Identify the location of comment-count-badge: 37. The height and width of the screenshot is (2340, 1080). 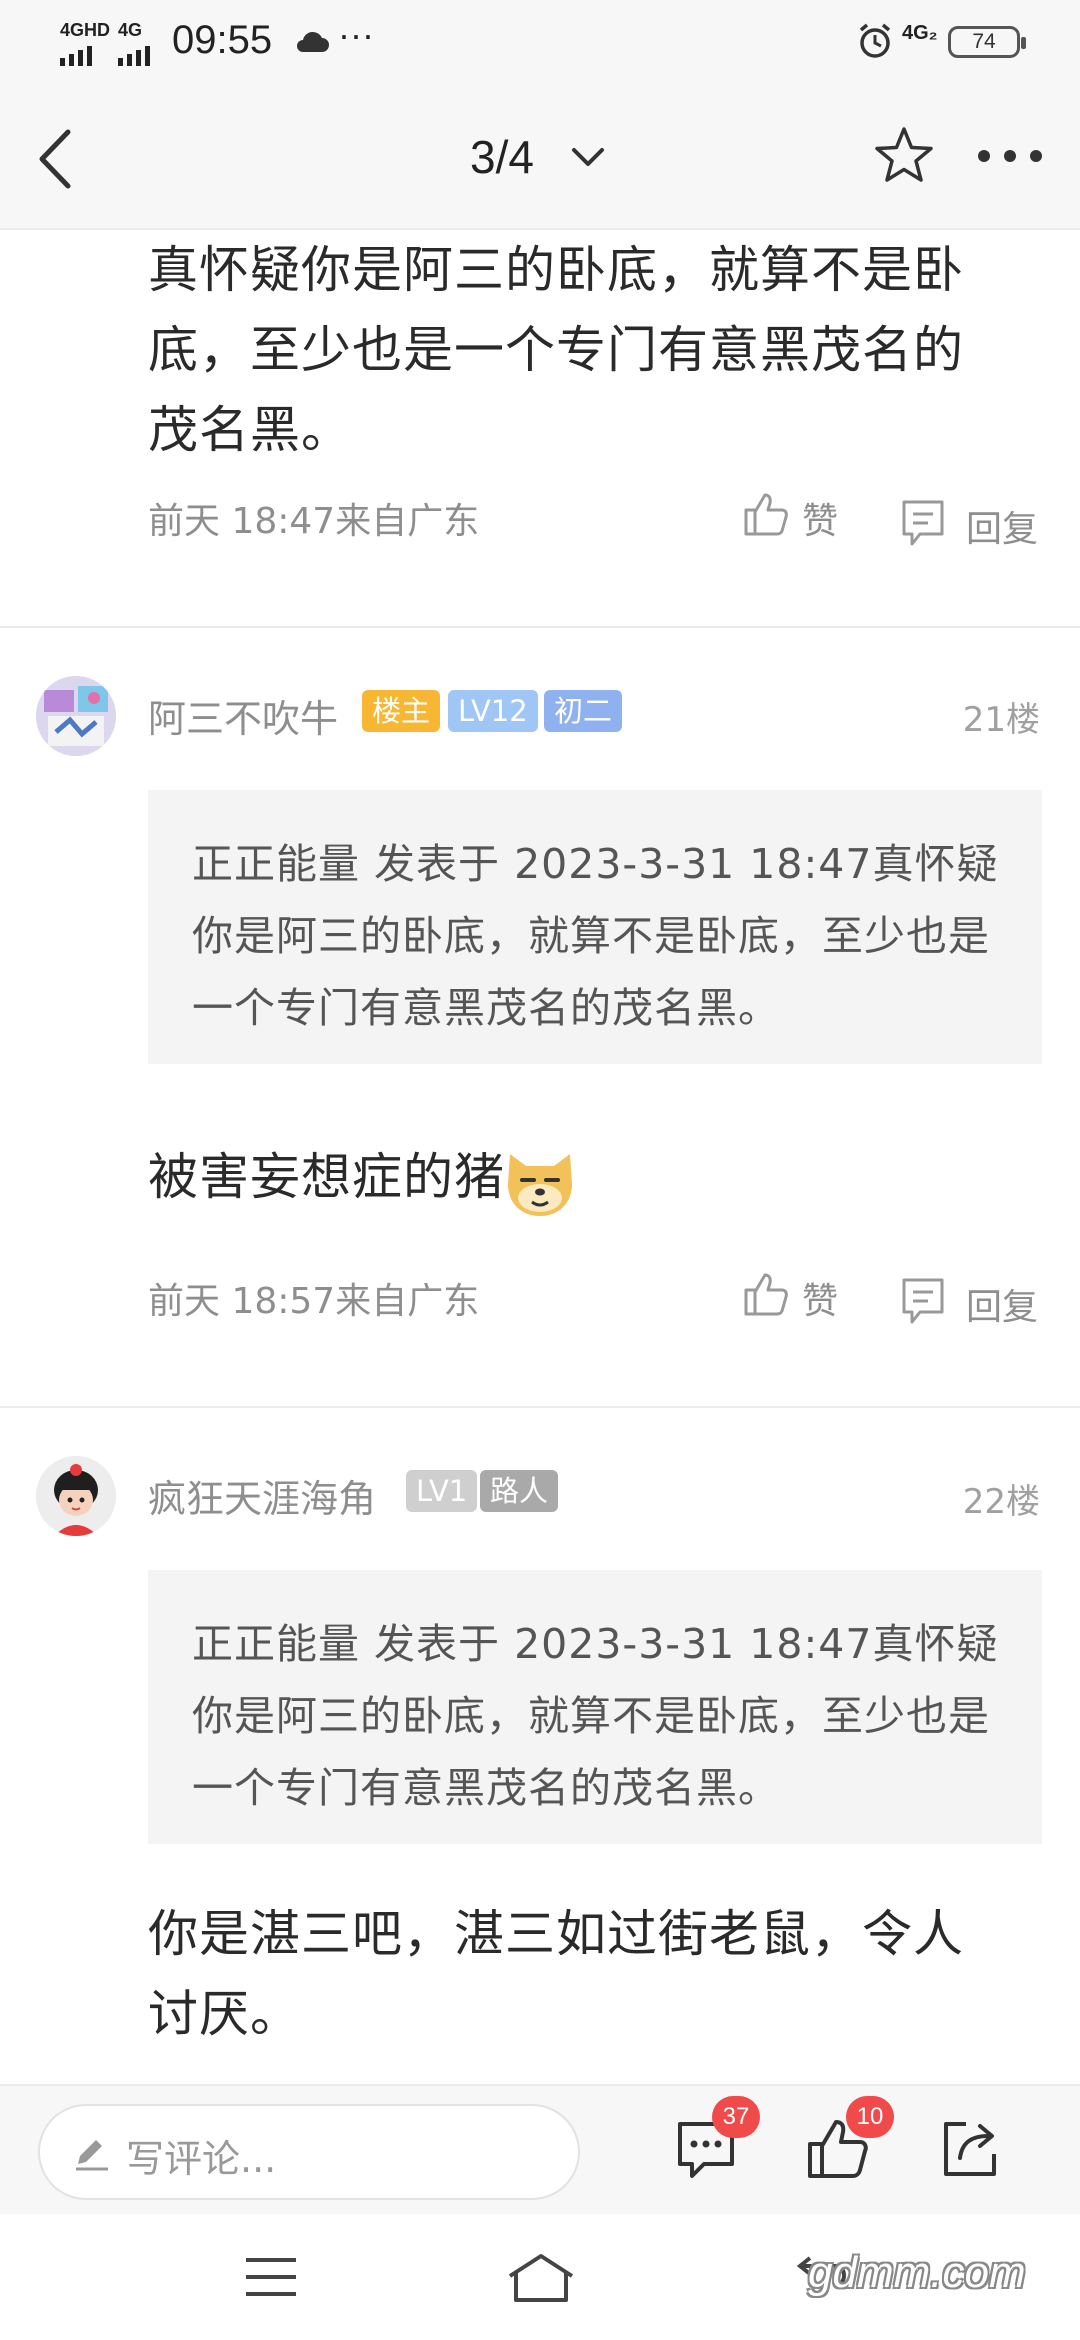
(736, 2117).